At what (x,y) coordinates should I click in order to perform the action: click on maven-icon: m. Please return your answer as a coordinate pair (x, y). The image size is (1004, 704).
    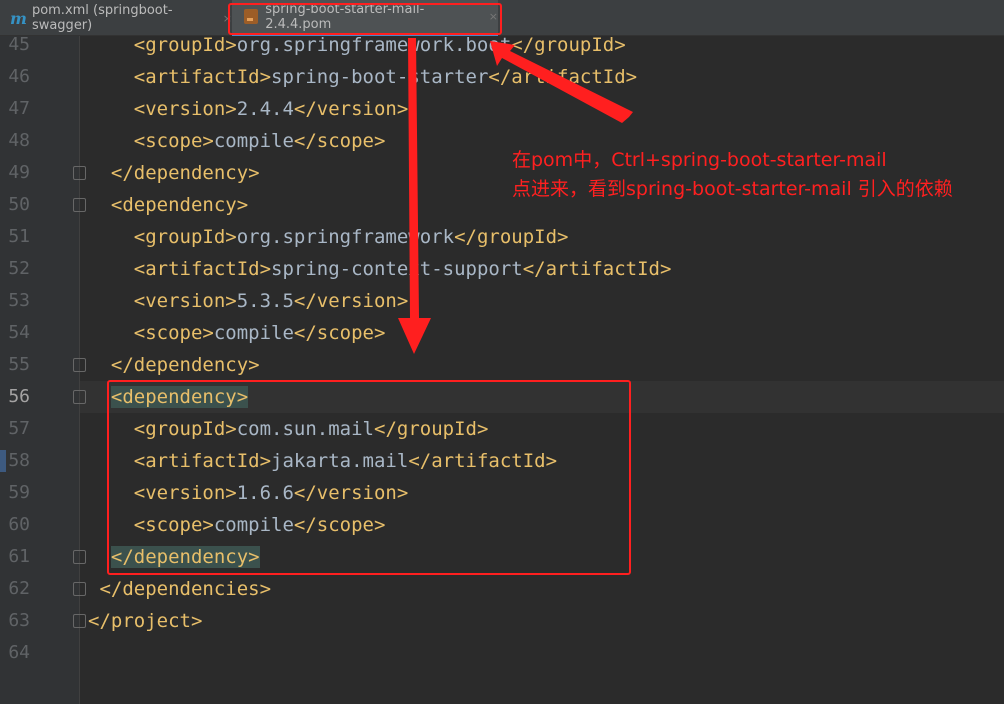
    Looking at the image, I should click on (18, 18).